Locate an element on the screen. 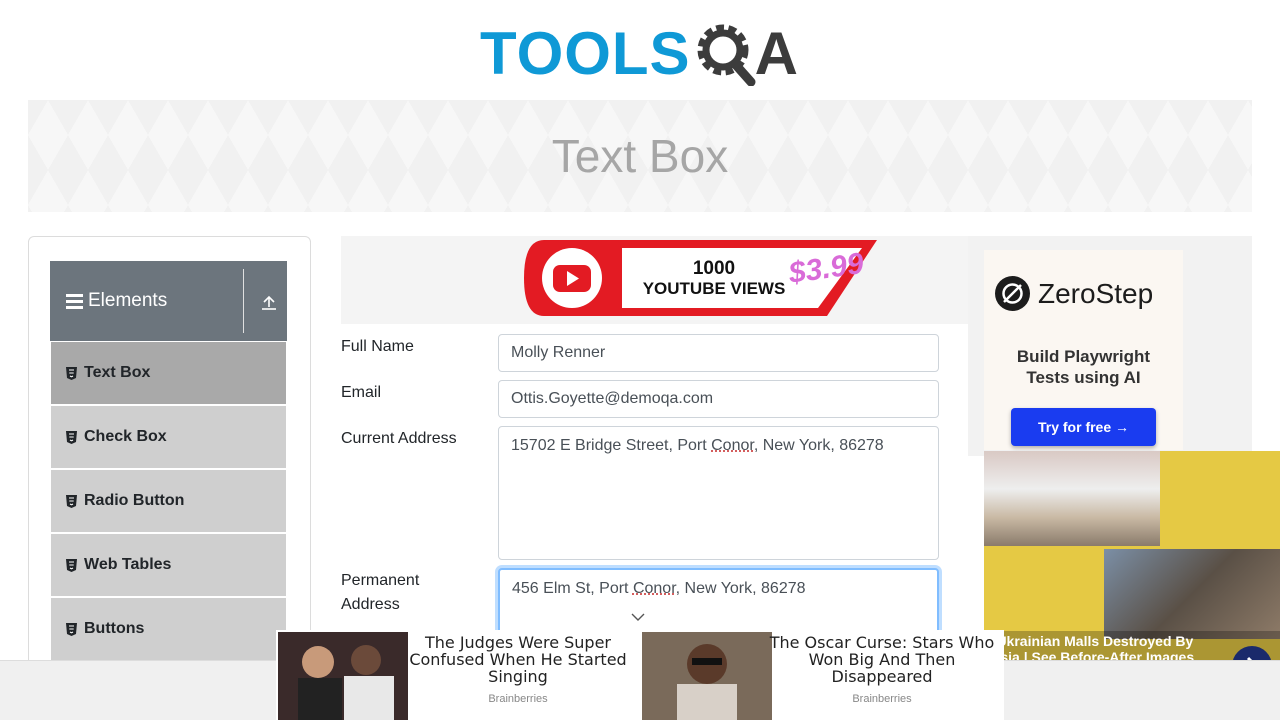 Image resolution: width=1280 pixels, height=720 pixels. page-title: Text Box is located at coordinates (640, 156).